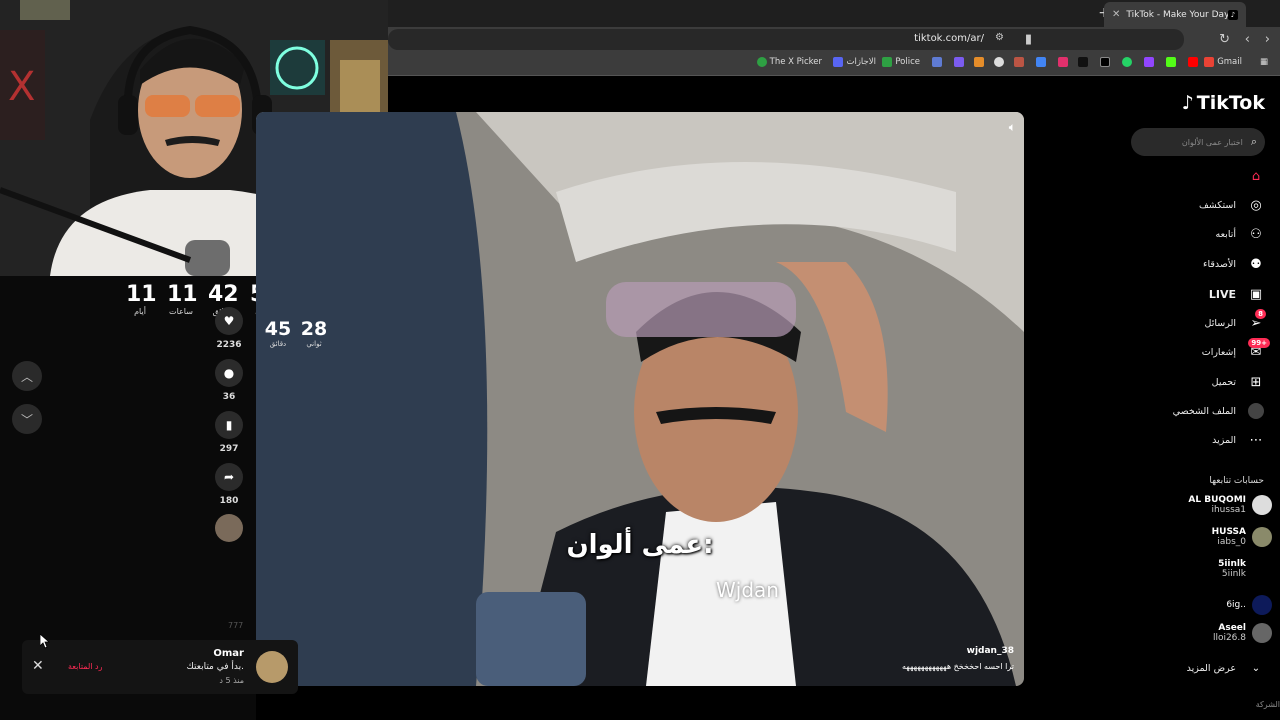  Describe the element at coordinates (140, 311) in the screenshot. I see `countdown-label: أيام` at that location.